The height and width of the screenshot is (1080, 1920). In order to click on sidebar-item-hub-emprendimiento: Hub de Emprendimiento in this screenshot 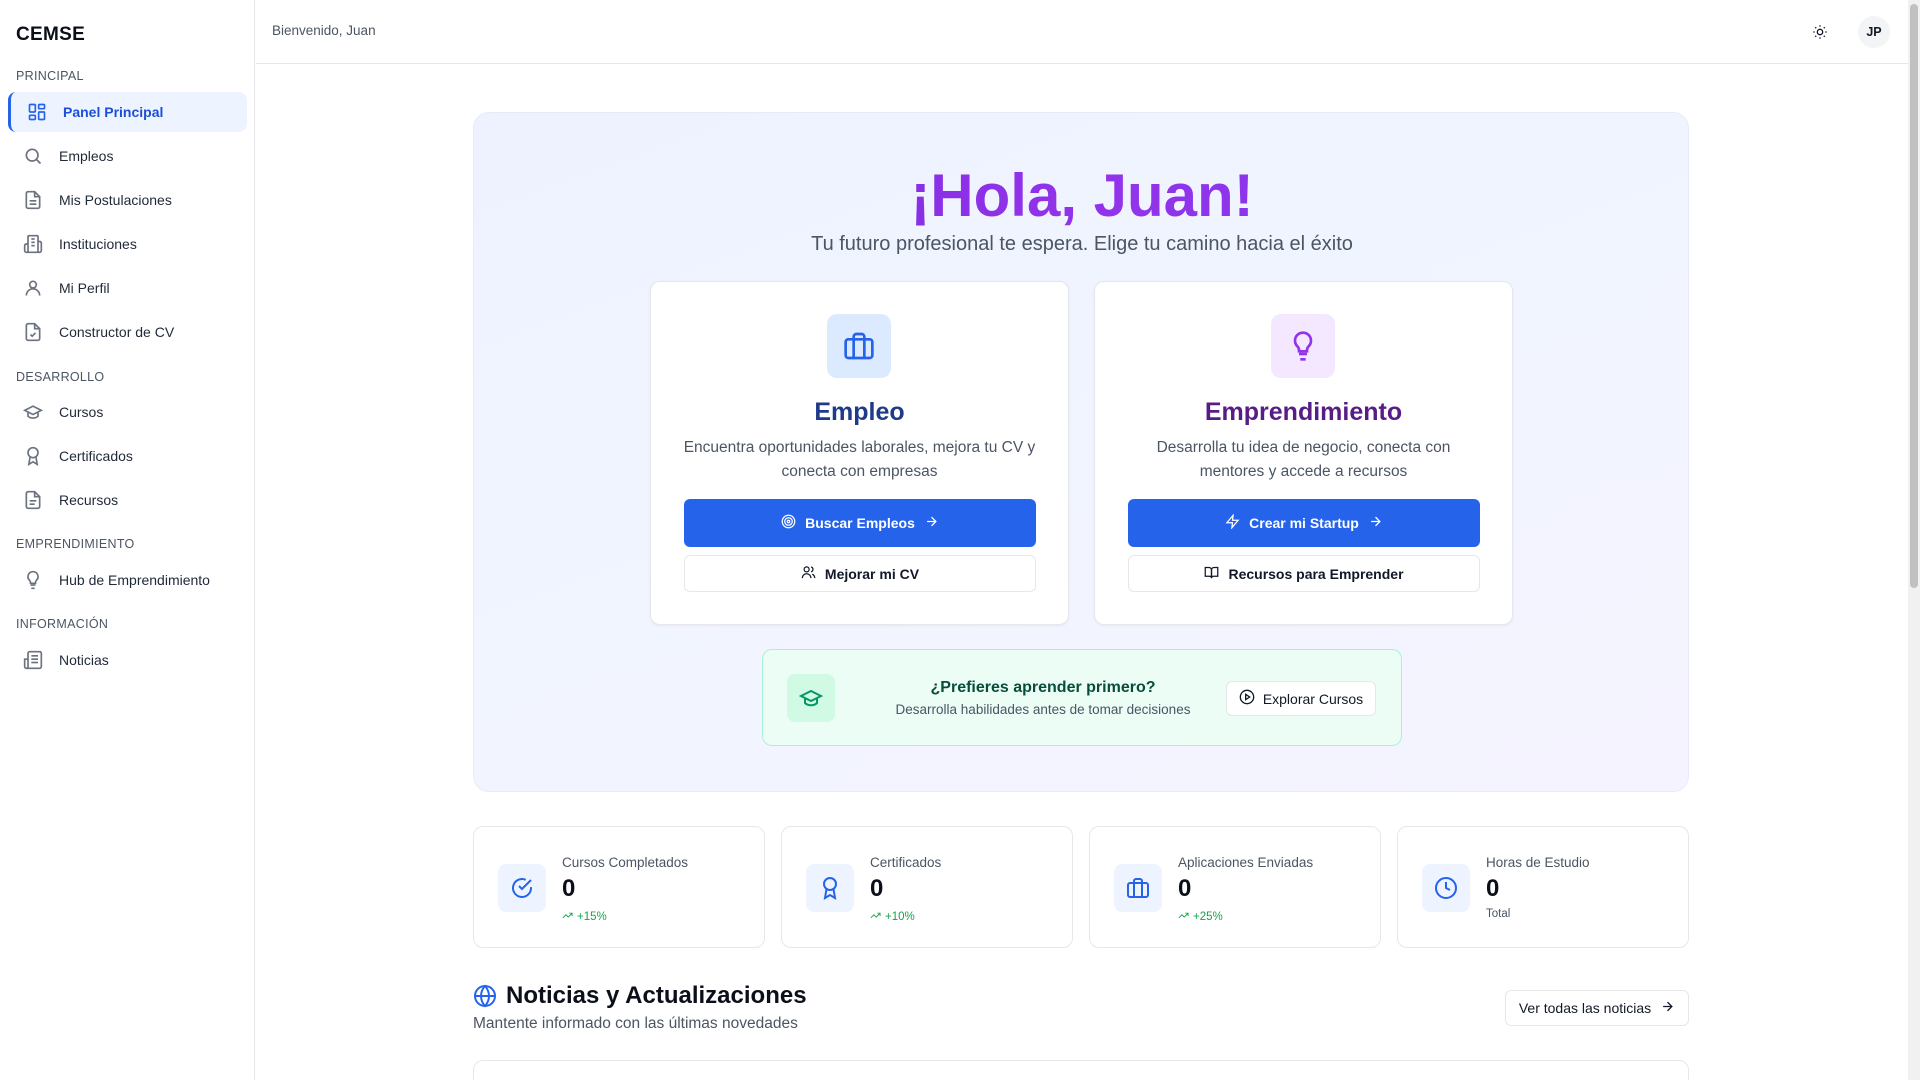, I will do `click(127, 580)`.